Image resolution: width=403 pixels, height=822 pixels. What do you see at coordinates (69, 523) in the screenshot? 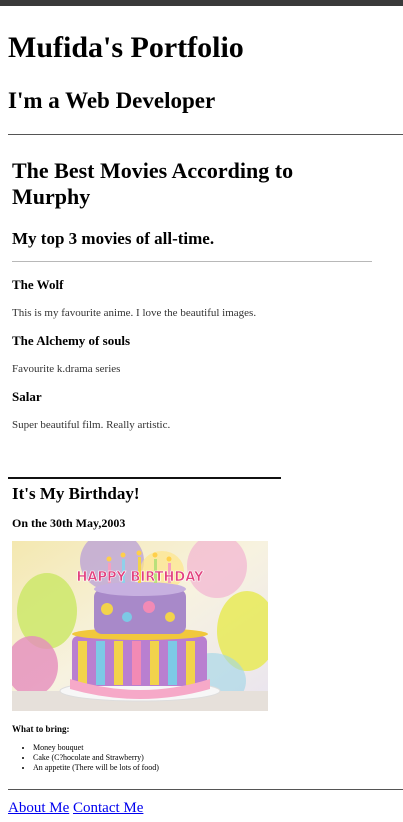
I see `birthday-date: On the 30th May,2003` at bounding box center [69, 523].